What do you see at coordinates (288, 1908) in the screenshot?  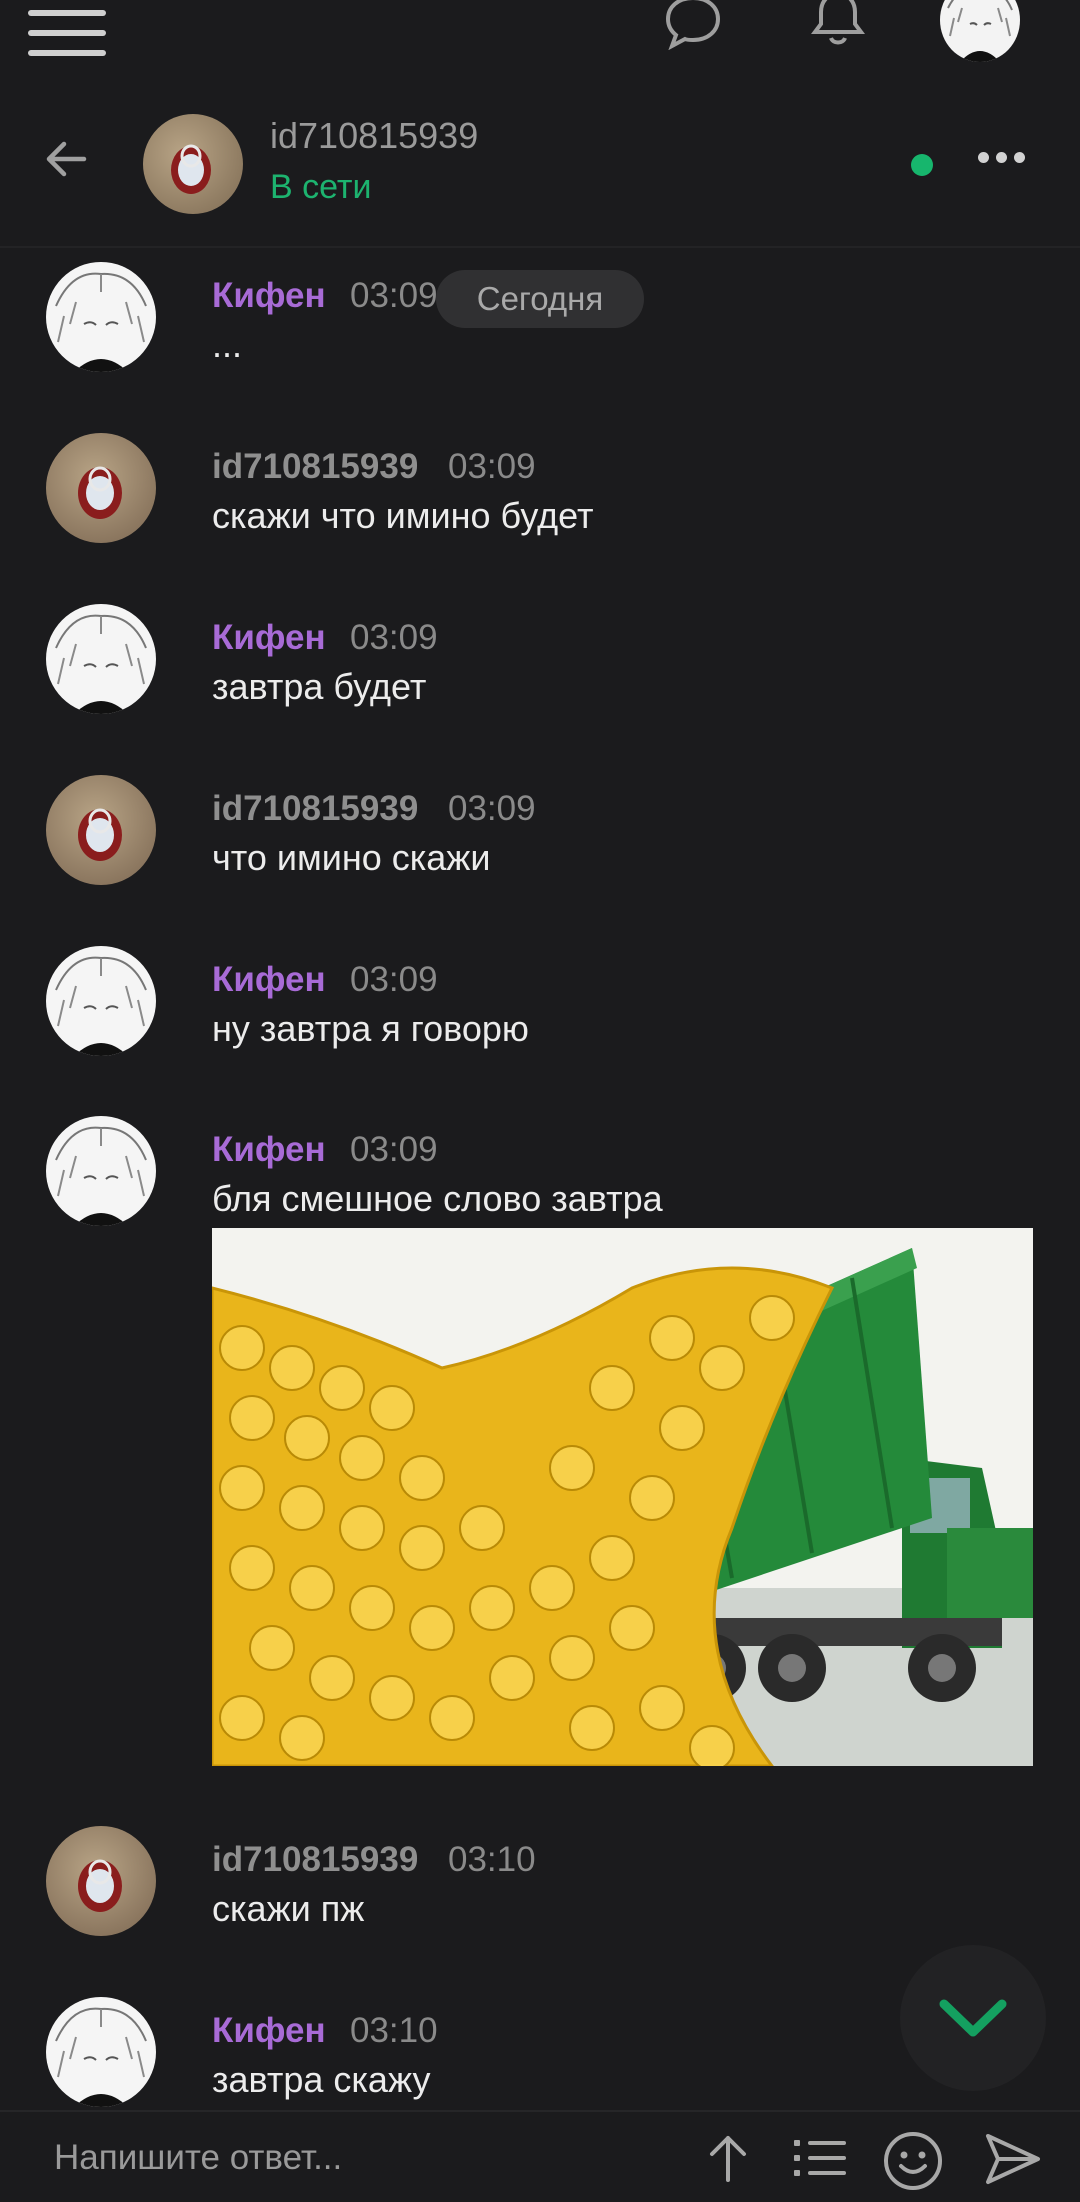 I see `message-text: скажи пж` at bounding box center [288, 1908].